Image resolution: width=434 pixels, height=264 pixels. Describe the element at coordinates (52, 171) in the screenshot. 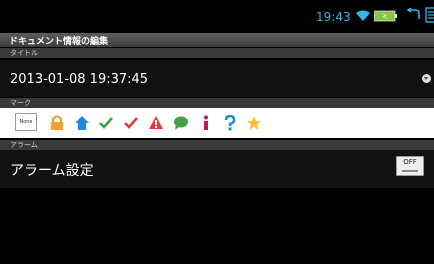

I see `alarm-setting-label: アラーム設定` at that location.